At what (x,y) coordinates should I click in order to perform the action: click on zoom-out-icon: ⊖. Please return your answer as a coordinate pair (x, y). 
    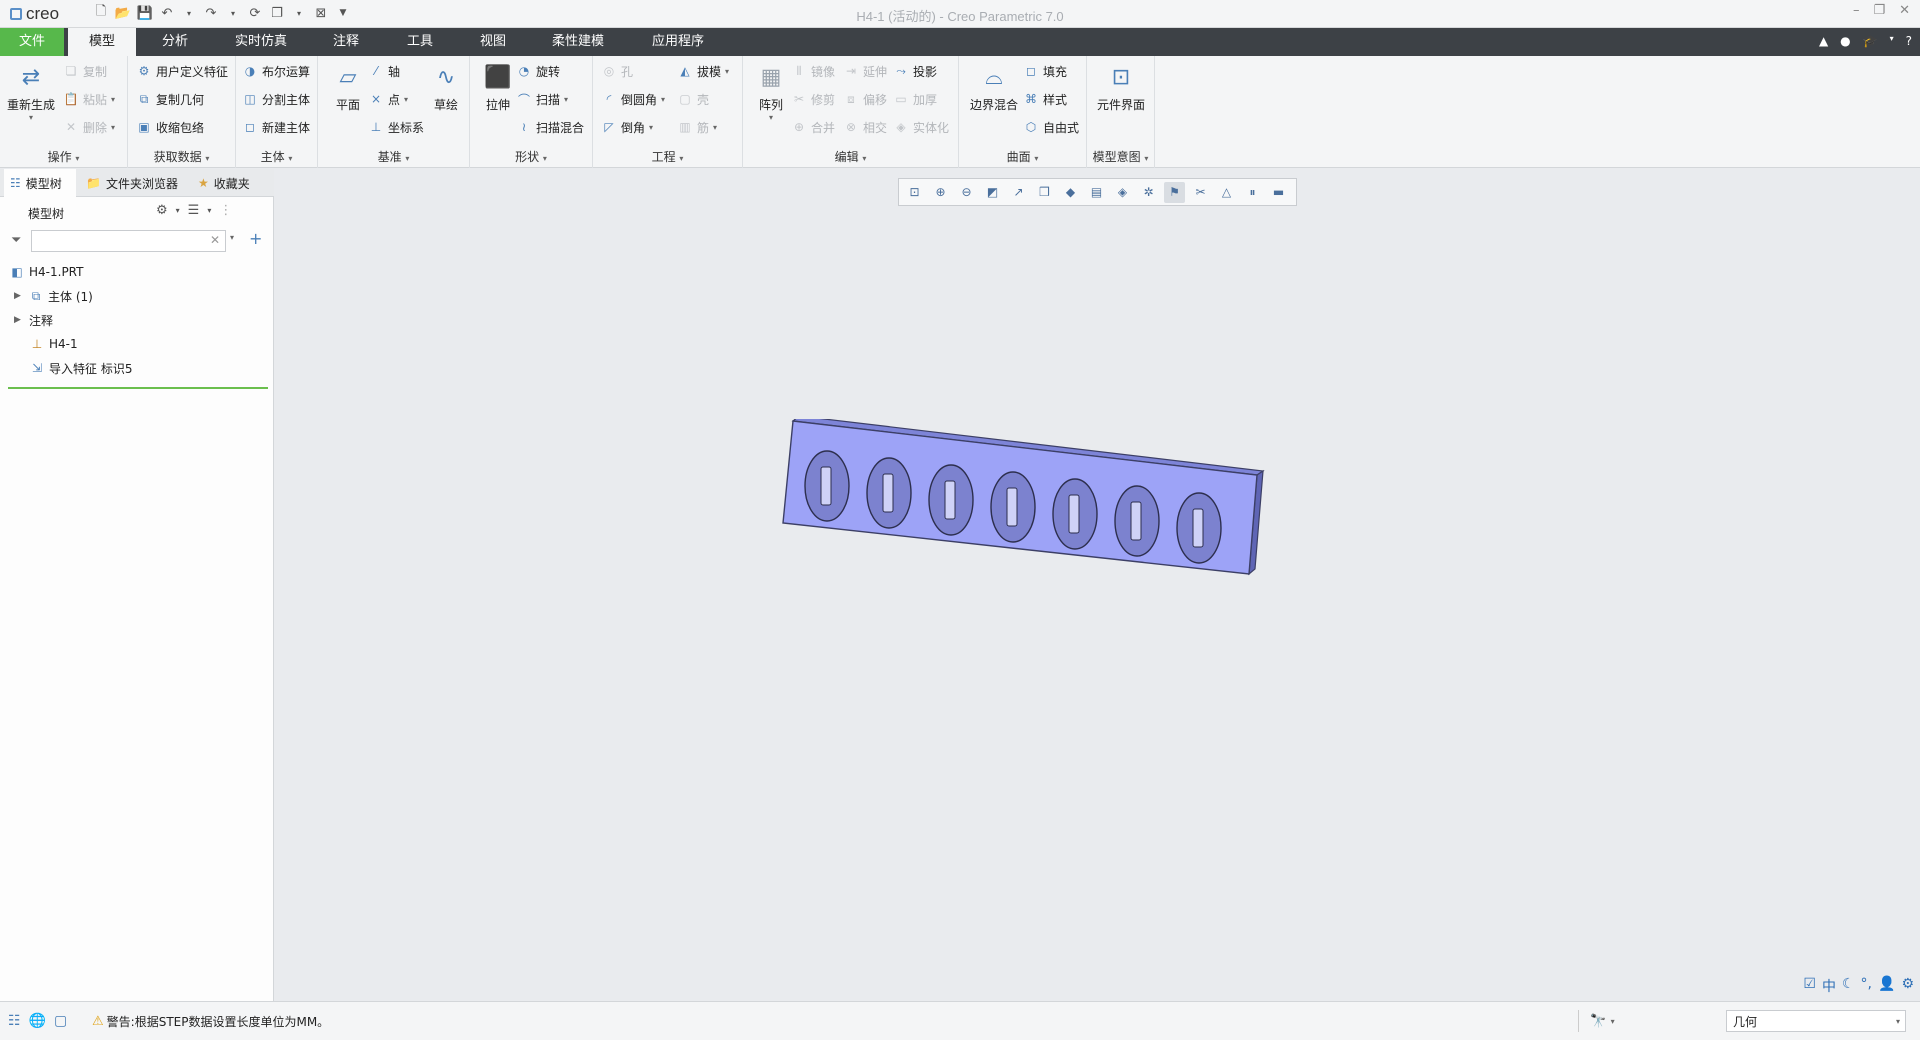
    Looking at the image, I should click on (966, 192).